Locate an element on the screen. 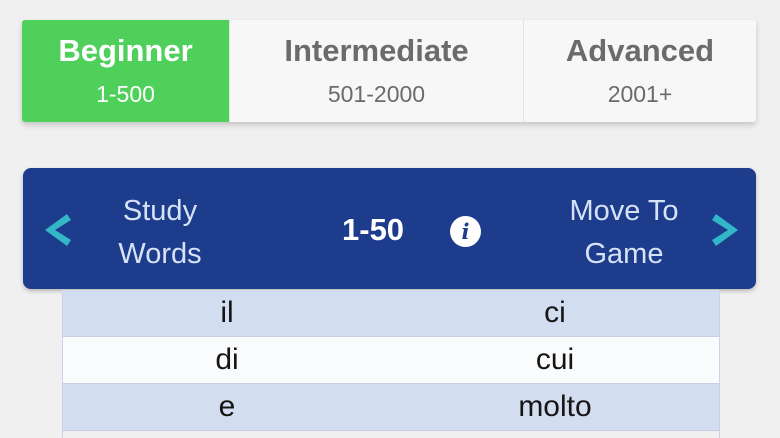 This screenshot has height=438, width=780. word-range-label: 1-50 is located at coordinates (373, 229).